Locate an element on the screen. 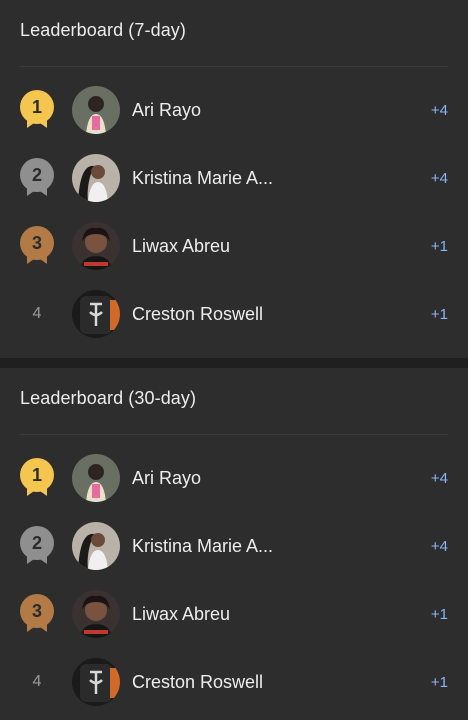 The height and width of the screenshot is (720, 468). leaderboard-title: Leaderboard (7-day) is located at coordinates (103, 30).